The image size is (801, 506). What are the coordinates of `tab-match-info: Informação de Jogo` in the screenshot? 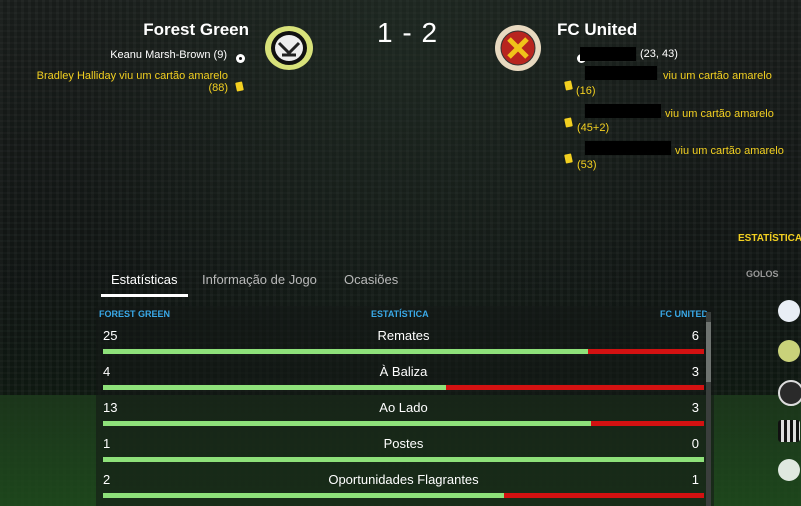 It's located at (259, 279).